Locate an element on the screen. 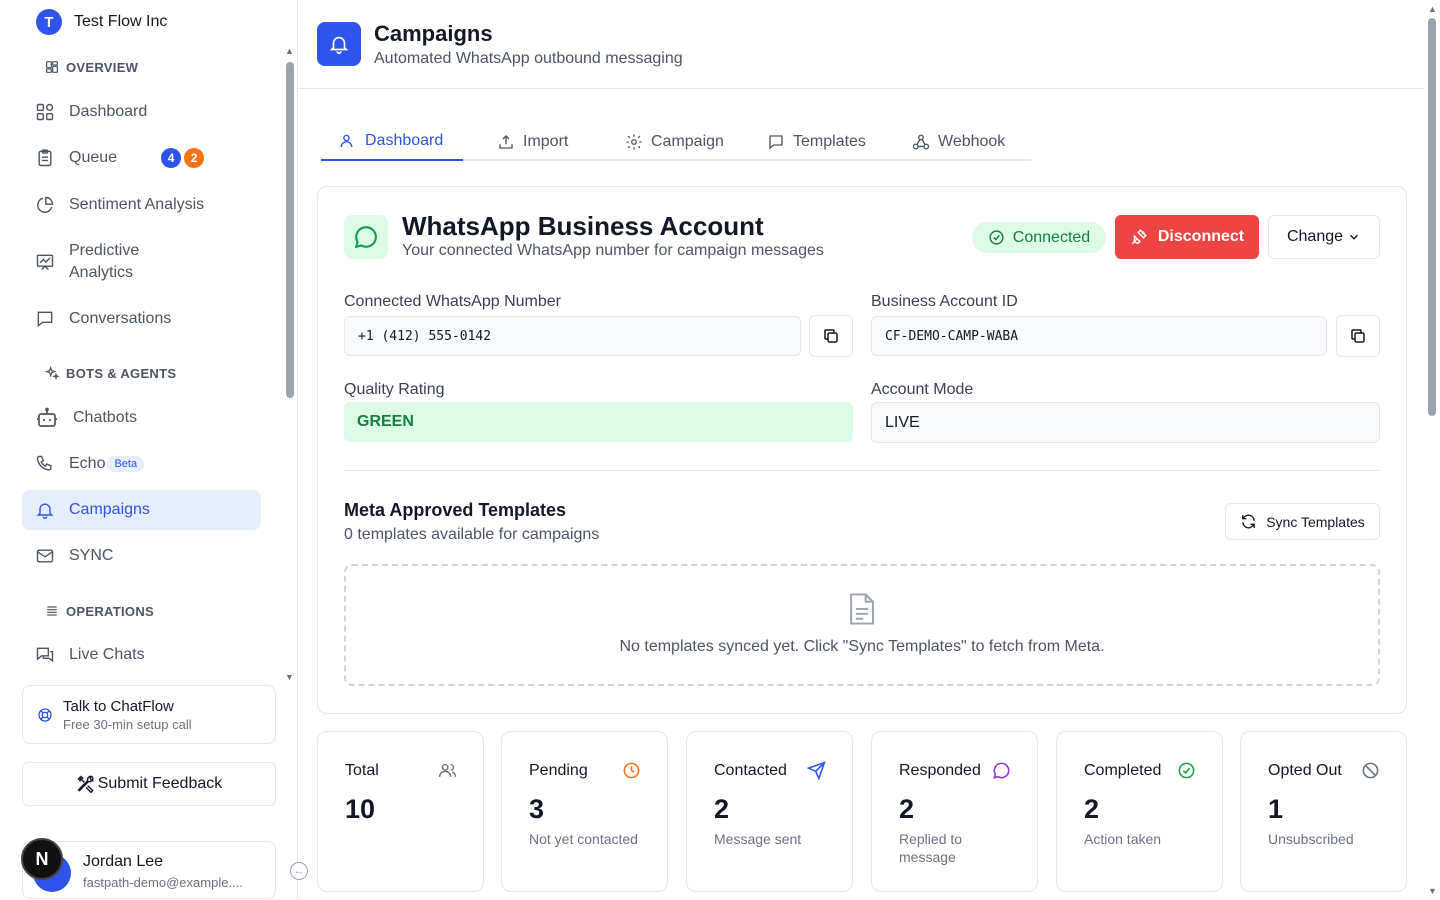 The image size is (1440, 900). sidebar-item-conversations: Conversations is located at coordinates (141, 319).